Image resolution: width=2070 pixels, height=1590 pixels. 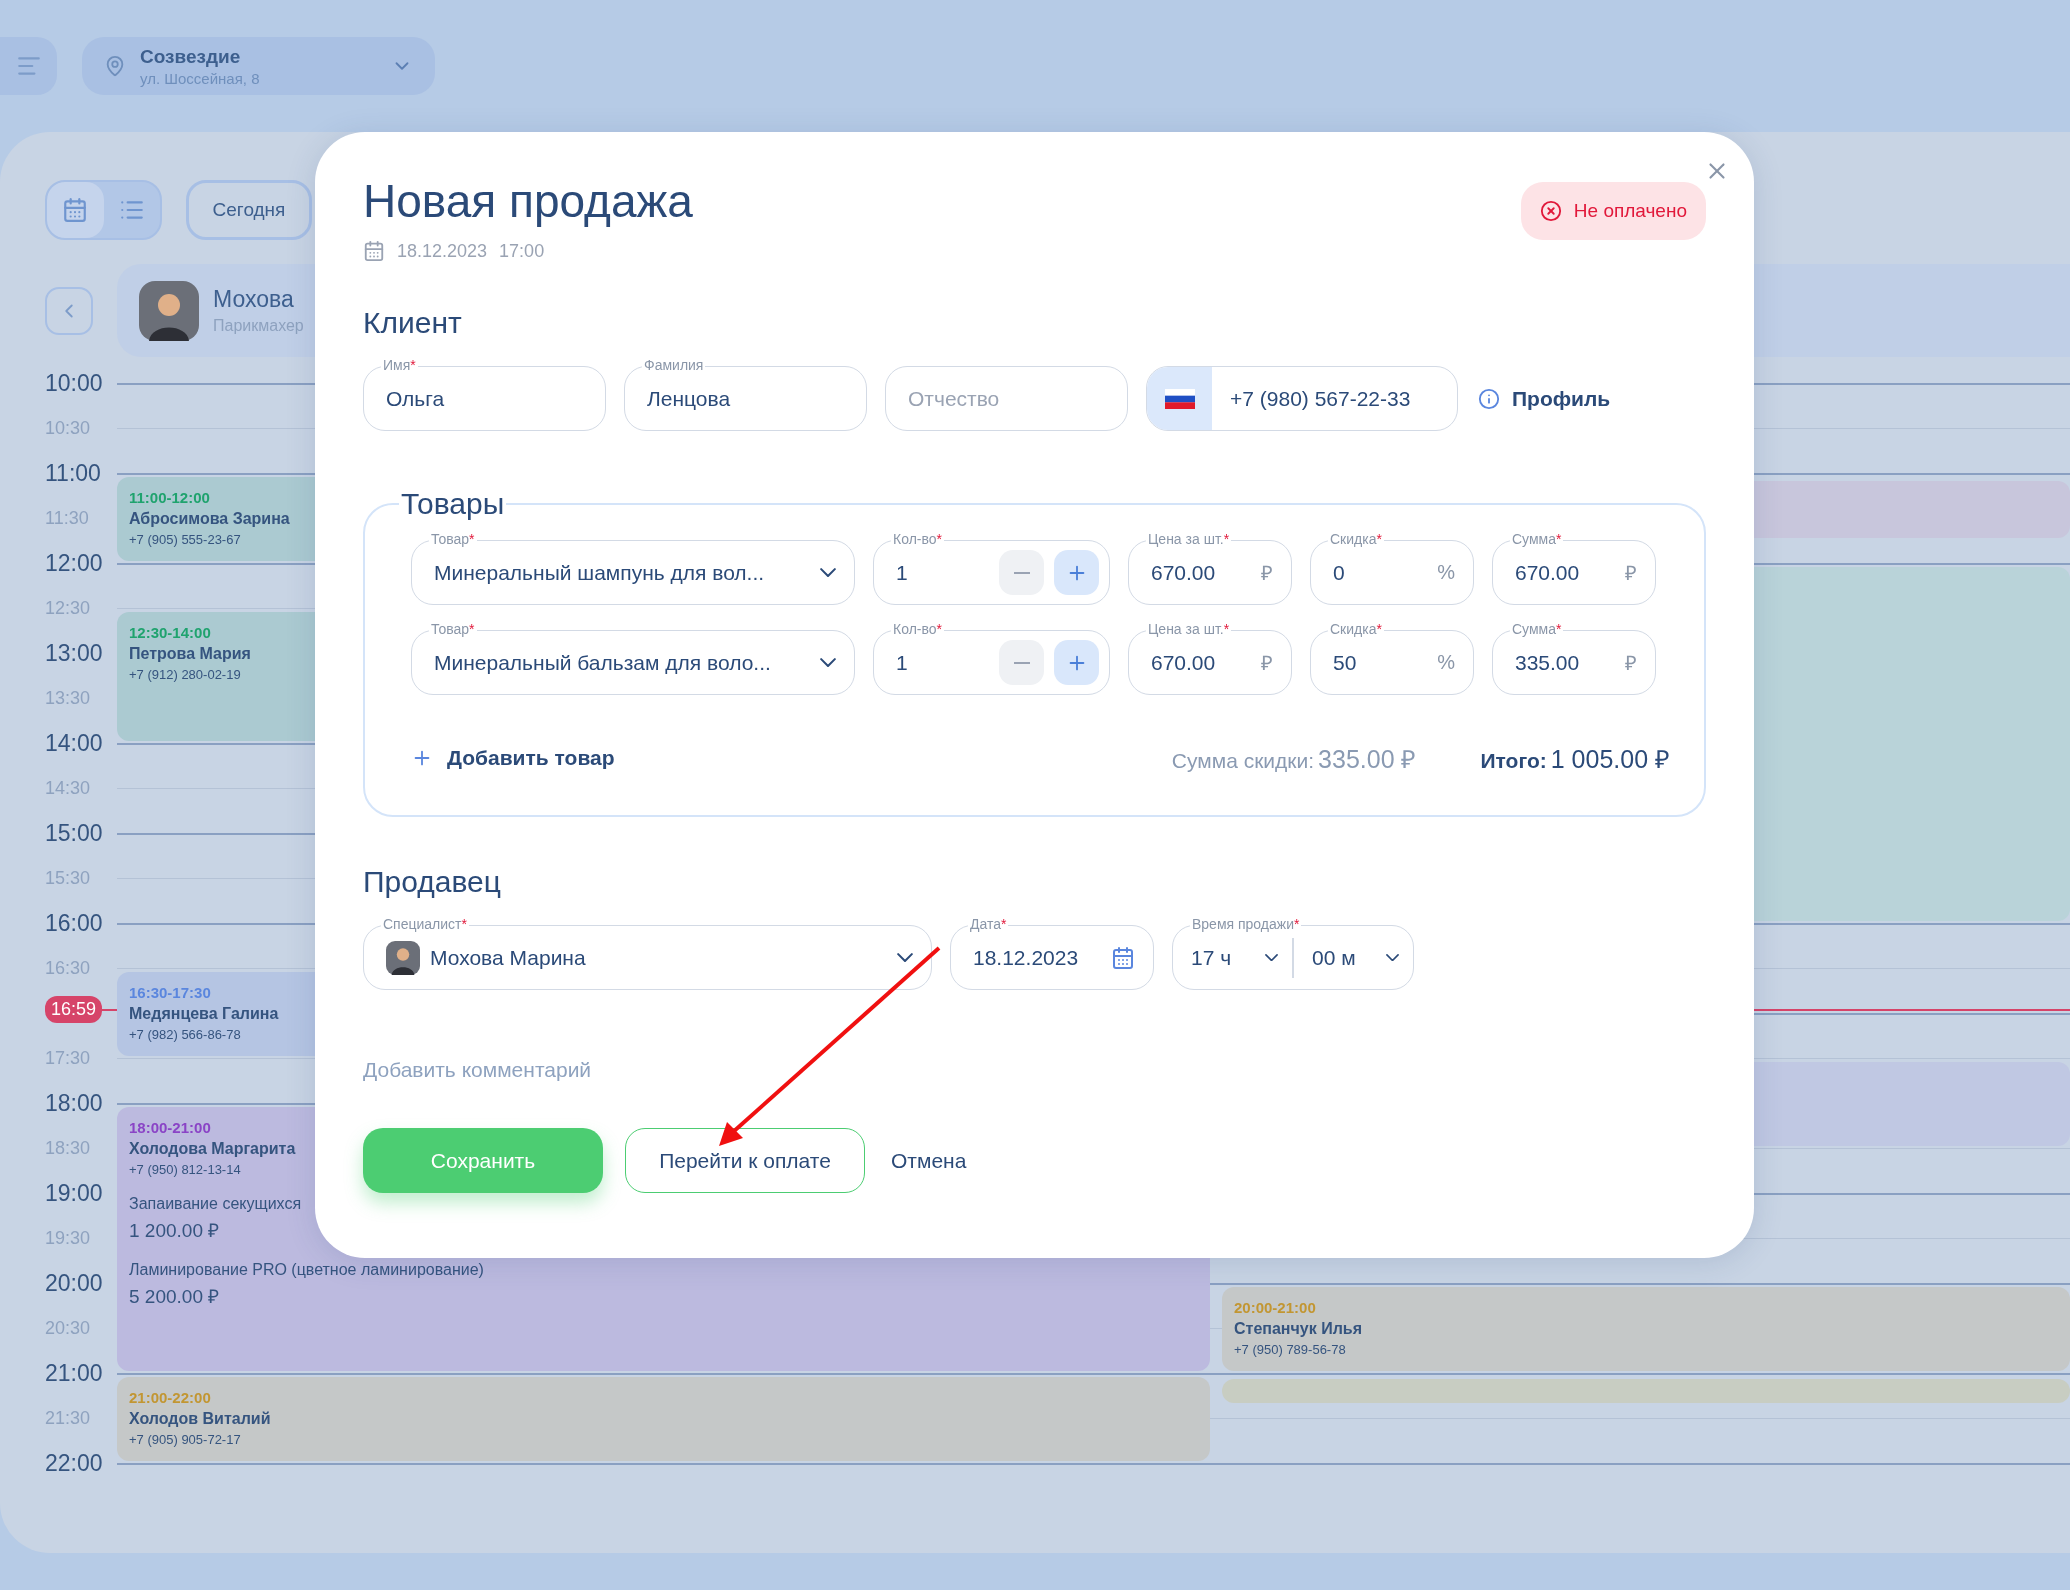 I want to click on payment-status-badge: Не оплачено, so click(x=1613, y=211).